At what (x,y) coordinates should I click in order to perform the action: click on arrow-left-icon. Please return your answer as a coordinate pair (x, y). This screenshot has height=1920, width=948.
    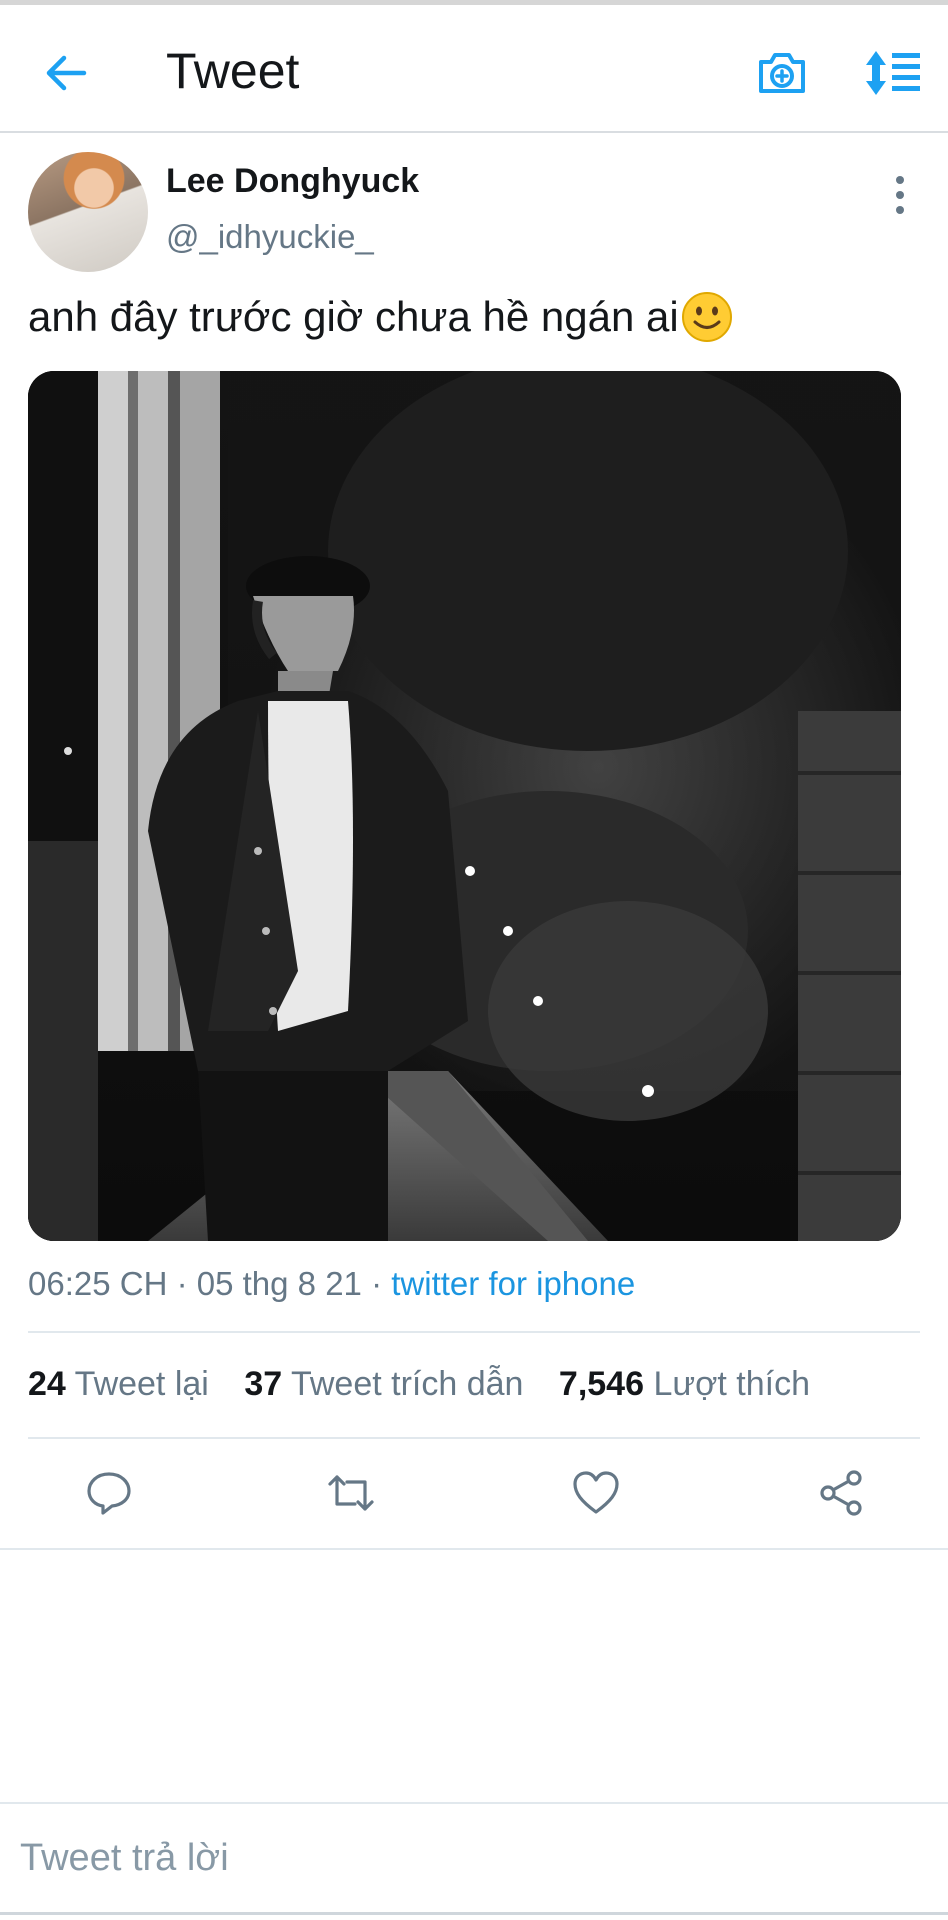
    Looking at the image, I should click on (66, 73).